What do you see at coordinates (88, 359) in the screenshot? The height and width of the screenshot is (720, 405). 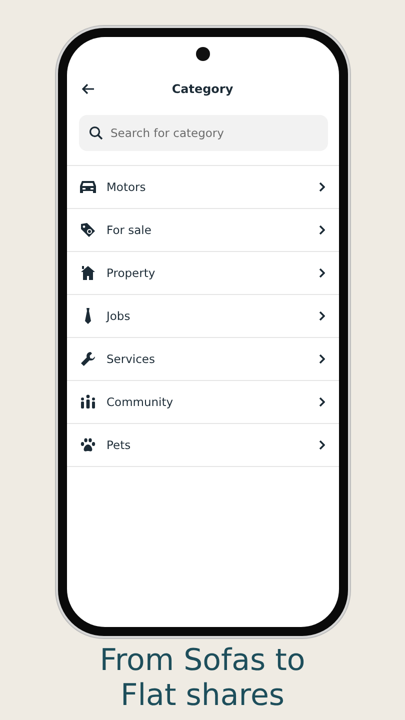 I see `wrench-icon` at bounding box center [88, 359].